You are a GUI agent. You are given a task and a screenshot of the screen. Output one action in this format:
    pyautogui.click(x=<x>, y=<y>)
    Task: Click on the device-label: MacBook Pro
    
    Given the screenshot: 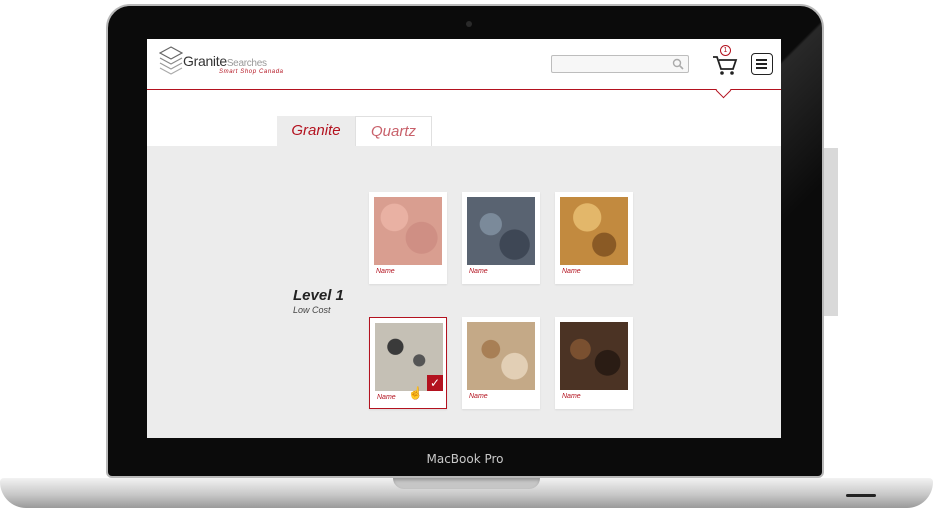 What is the action you would take?
    pyautogui.click(x=465, y=459)
    